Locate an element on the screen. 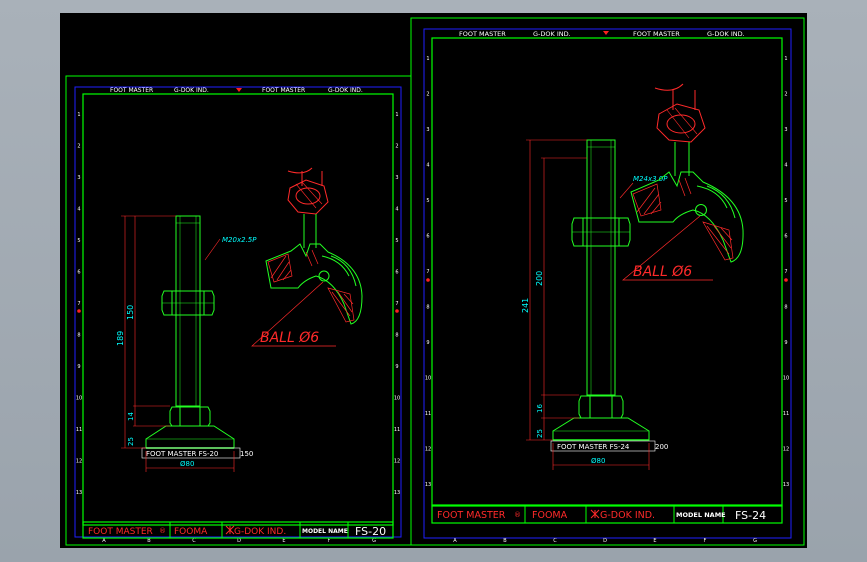 The height and width of the screenshot is (562, 867). dim-nut-height: 14 is located at coordinates (131, 416).